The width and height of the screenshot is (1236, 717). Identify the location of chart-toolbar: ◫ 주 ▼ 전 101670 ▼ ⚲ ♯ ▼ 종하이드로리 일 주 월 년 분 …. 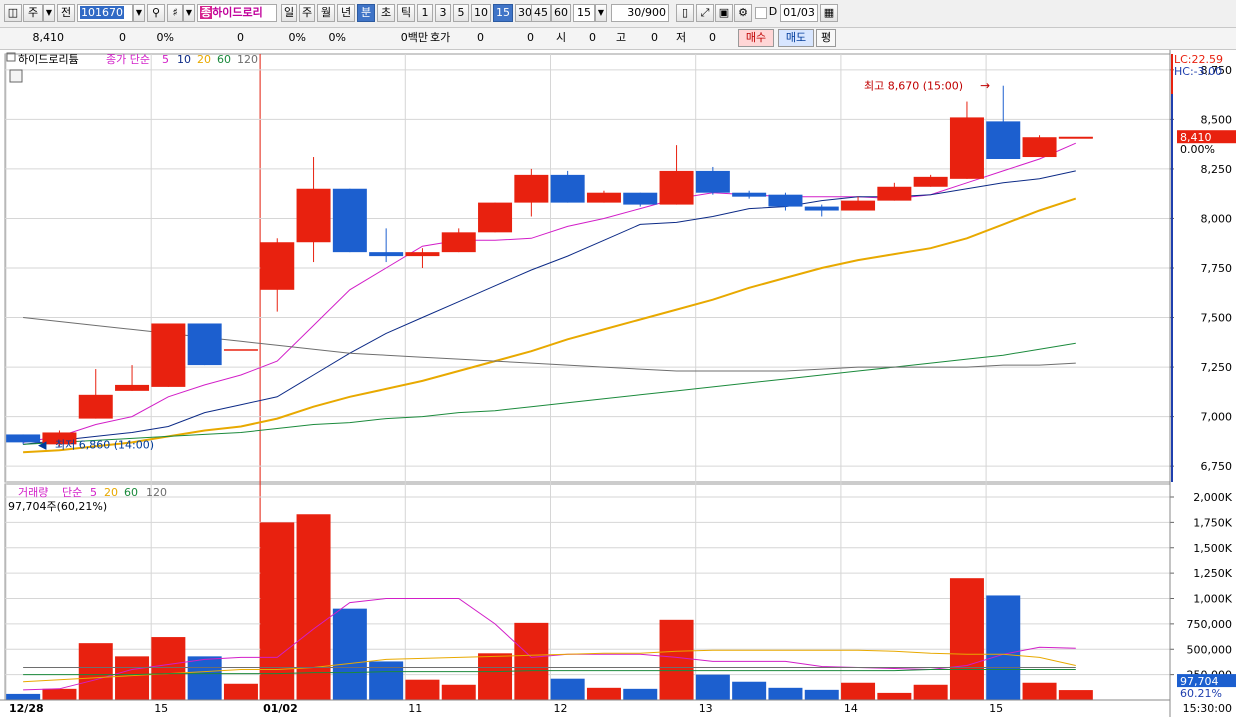
(618, 14).